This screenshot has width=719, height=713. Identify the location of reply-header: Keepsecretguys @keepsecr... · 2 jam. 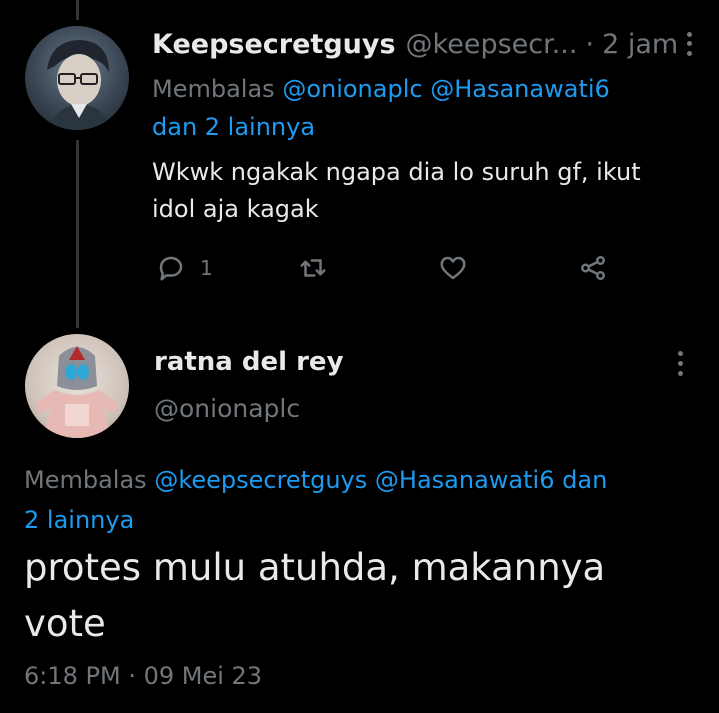
(425, 44).